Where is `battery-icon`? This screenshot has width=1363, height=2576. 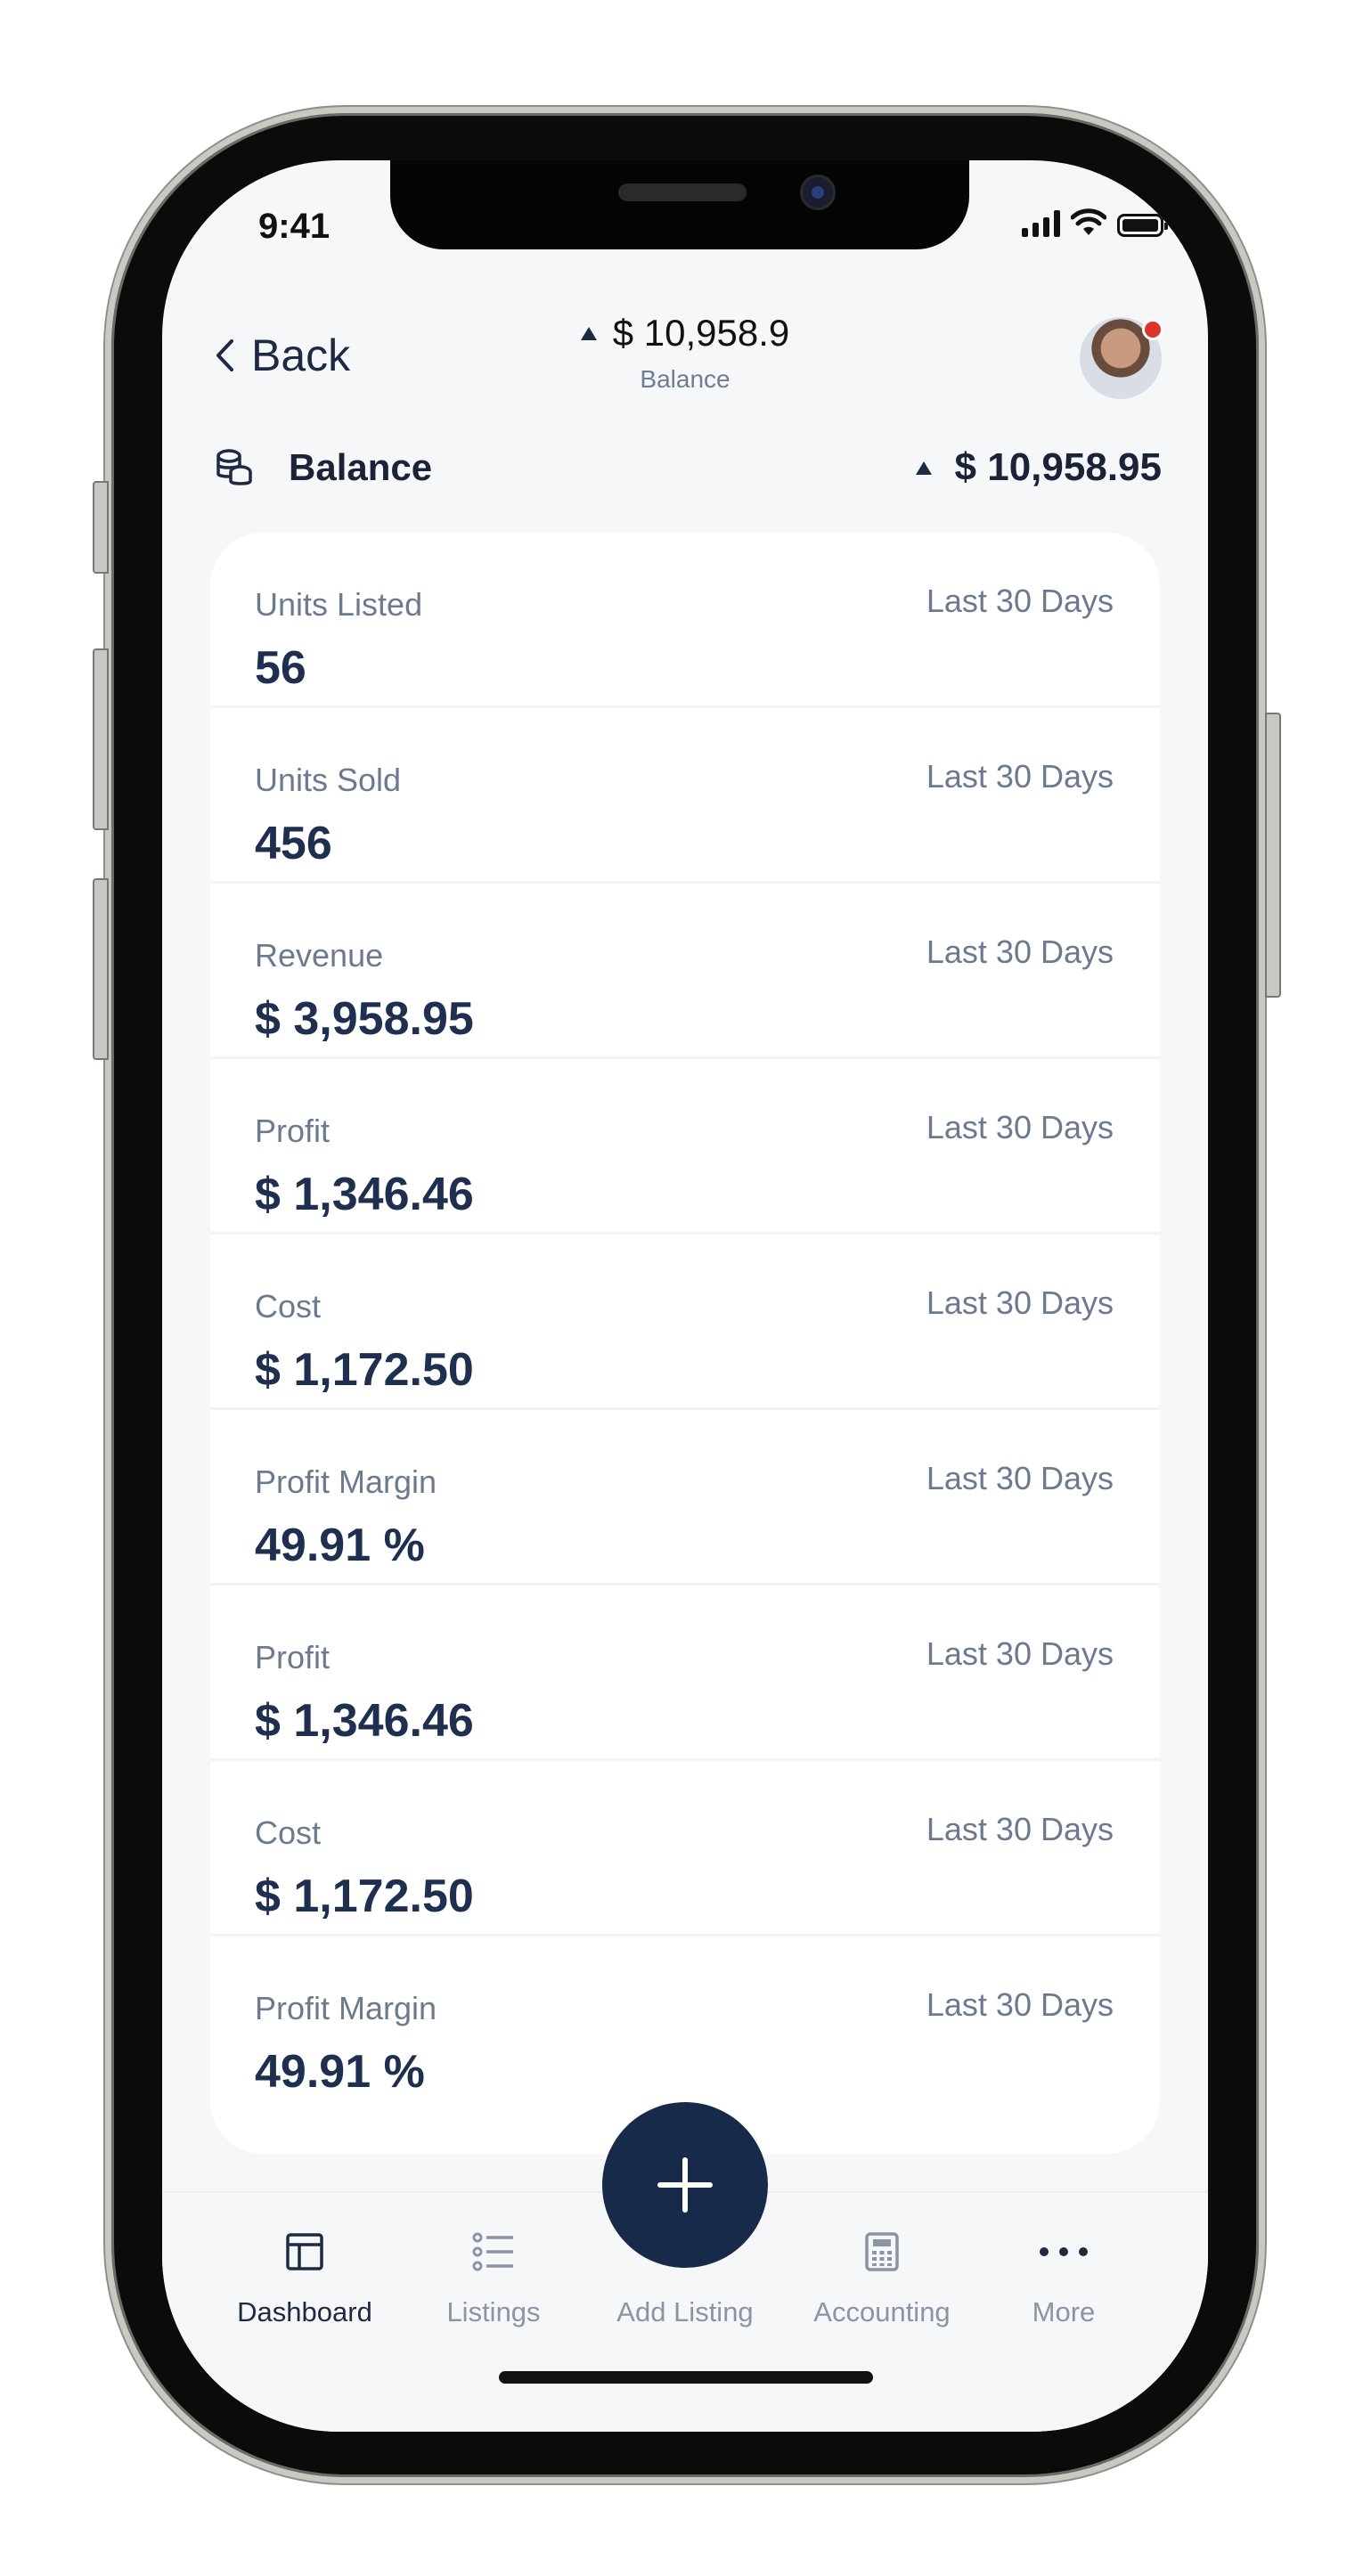 battery-icon is located at coordinates (1143, 226).